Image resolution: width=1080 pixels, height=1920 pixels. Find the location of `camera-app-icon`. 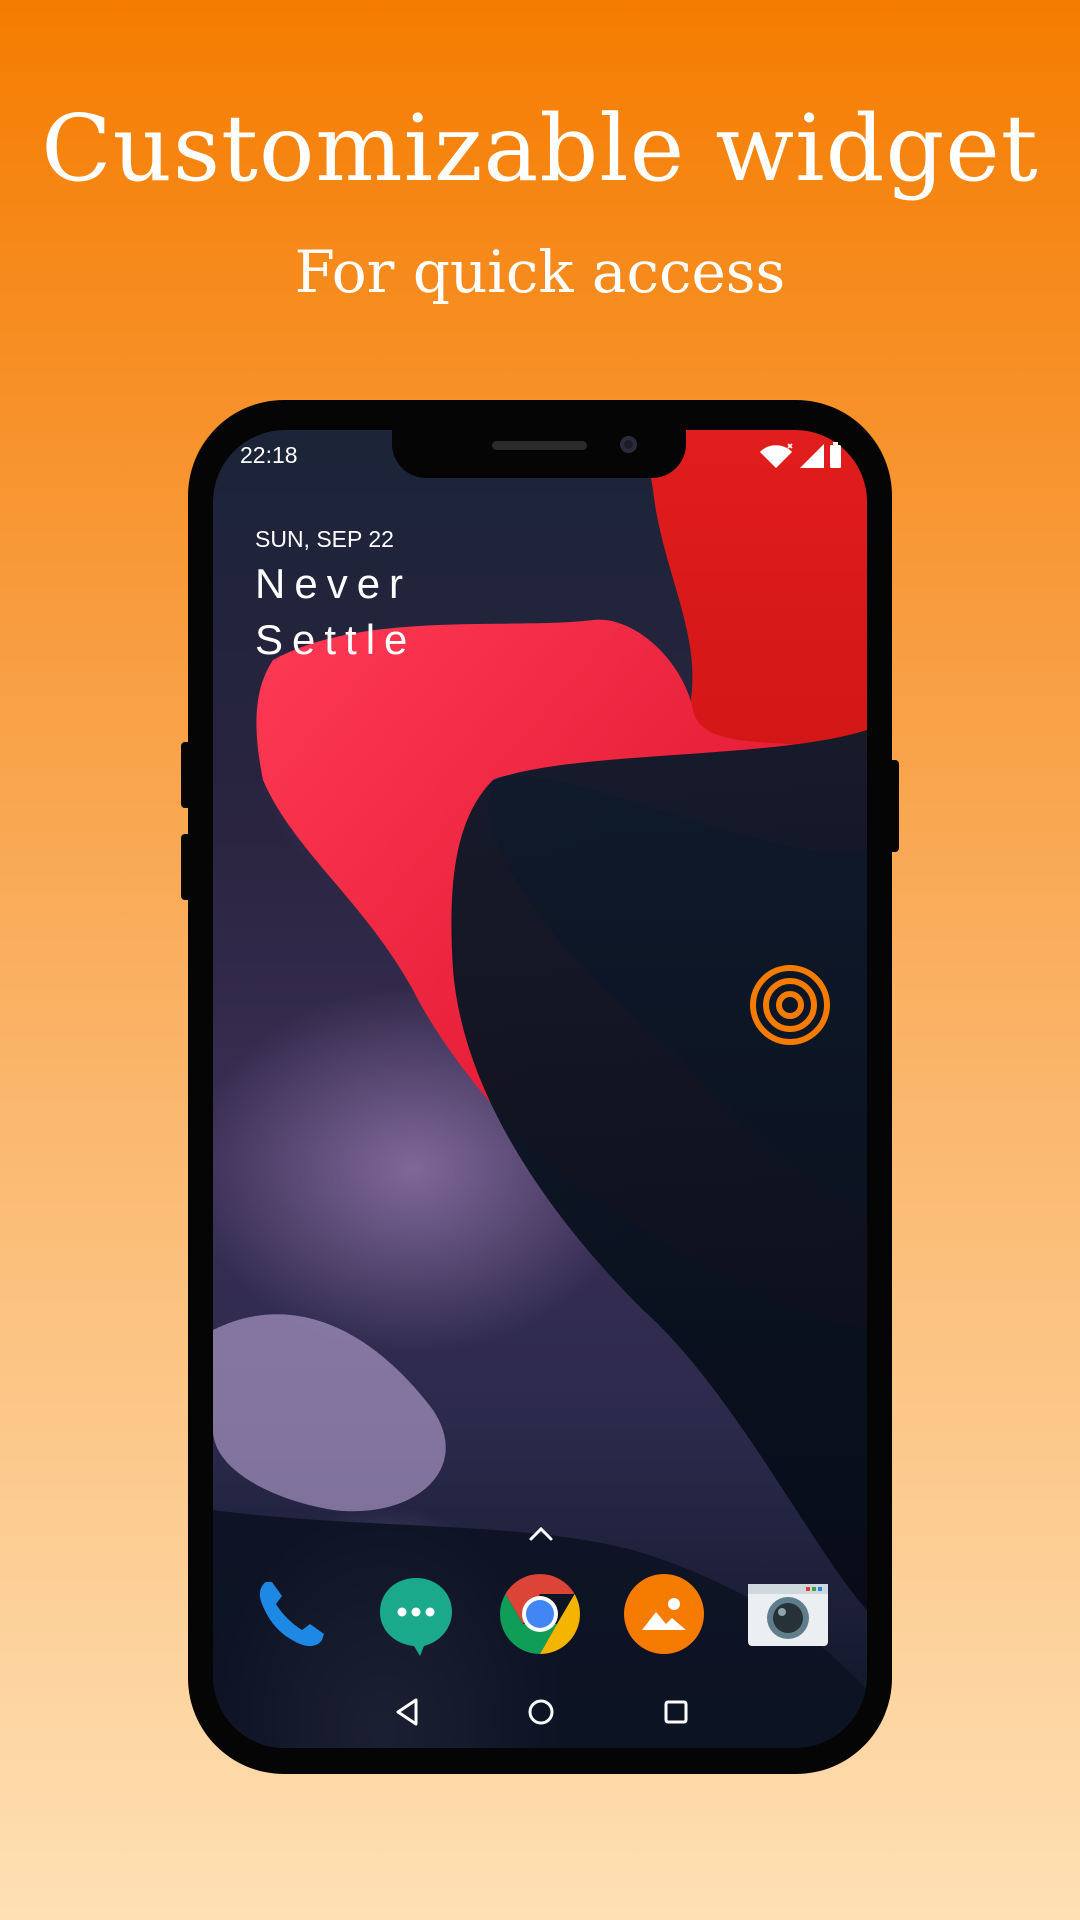

camera-app-icon is located at coordinates (788, 1614).